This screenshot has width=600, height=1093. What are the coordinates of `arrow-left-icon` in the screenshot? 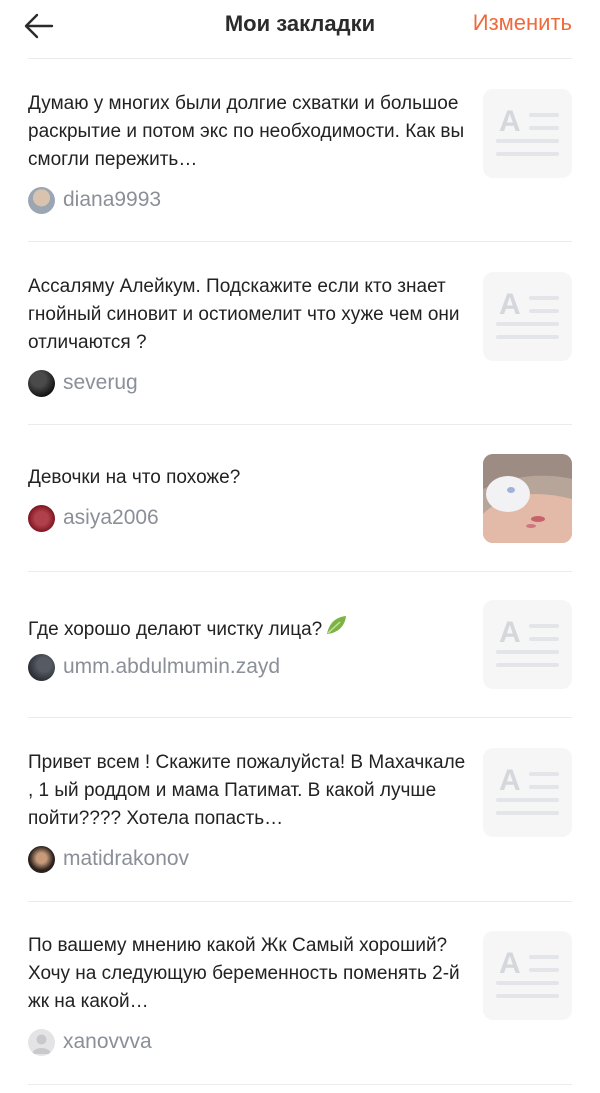 It's located at (39, 26).